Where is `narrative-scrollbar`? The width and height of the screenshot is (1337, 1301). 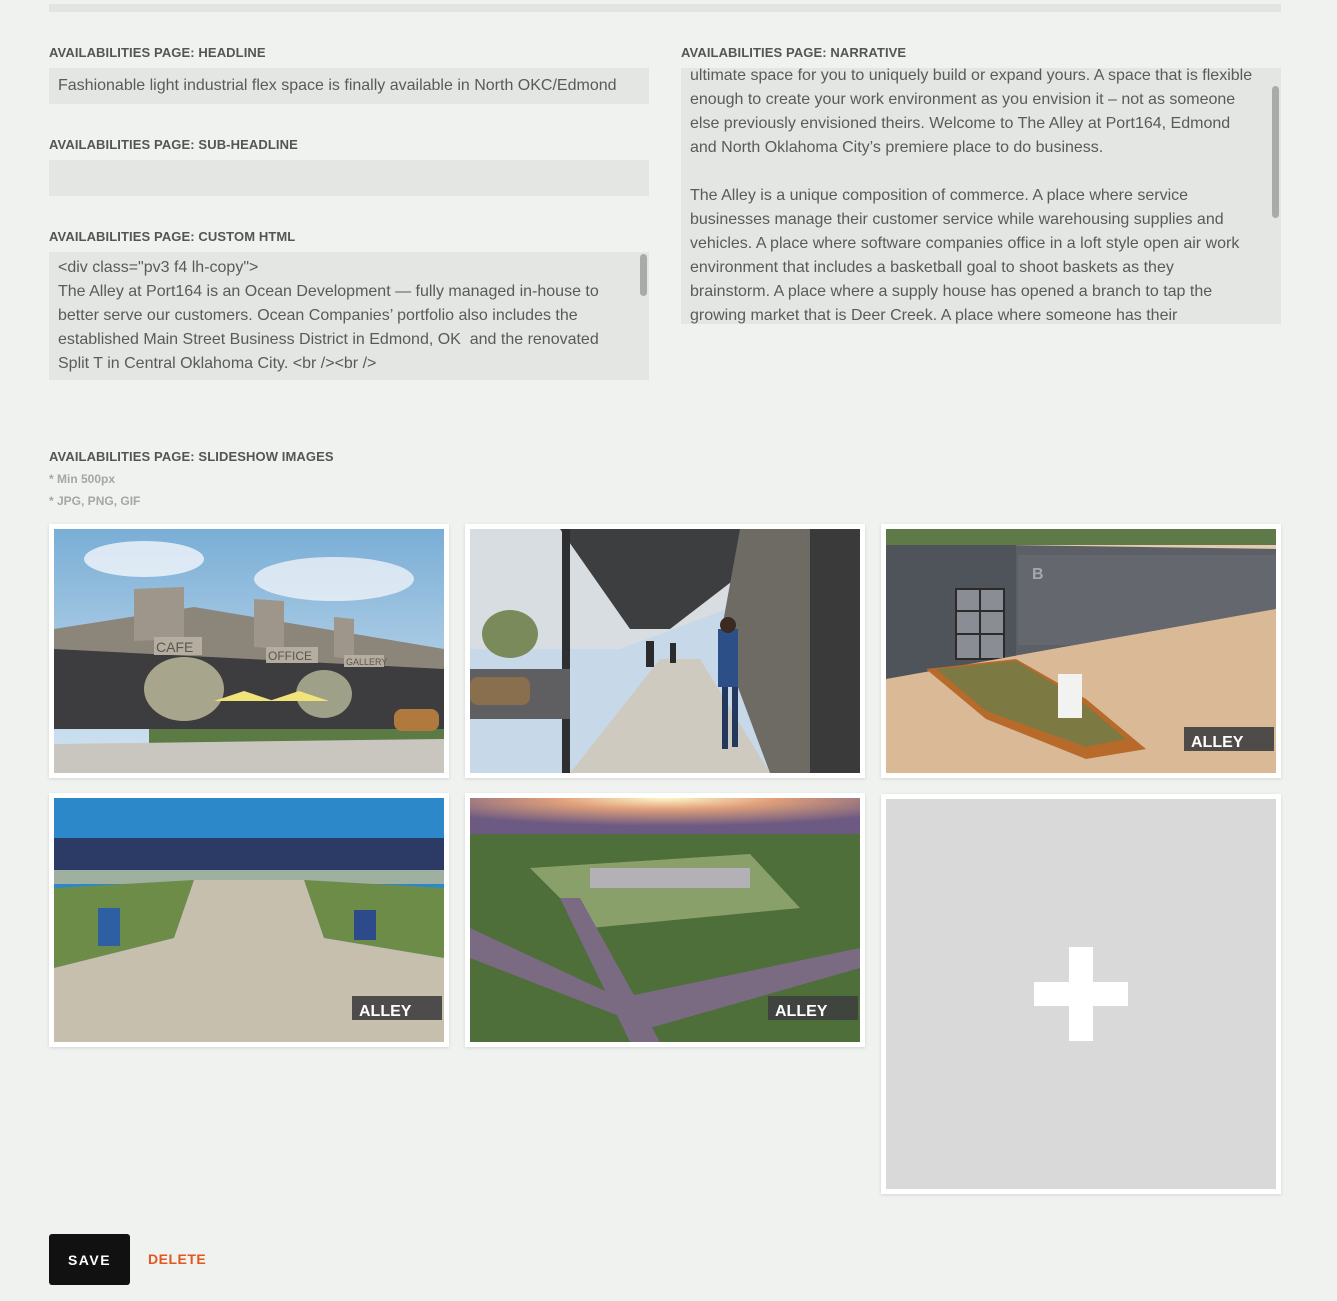
narrative-scrollbar is located at coordinates (1275, 152).